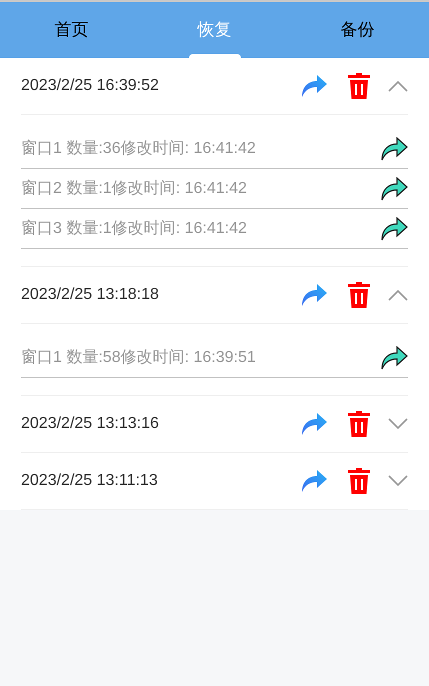 The image size is (429, 686). Describe the element at coordinates (90, 481) in the screenshot. I see `backup-time: 2023/2/25 13:11:13` at that location.